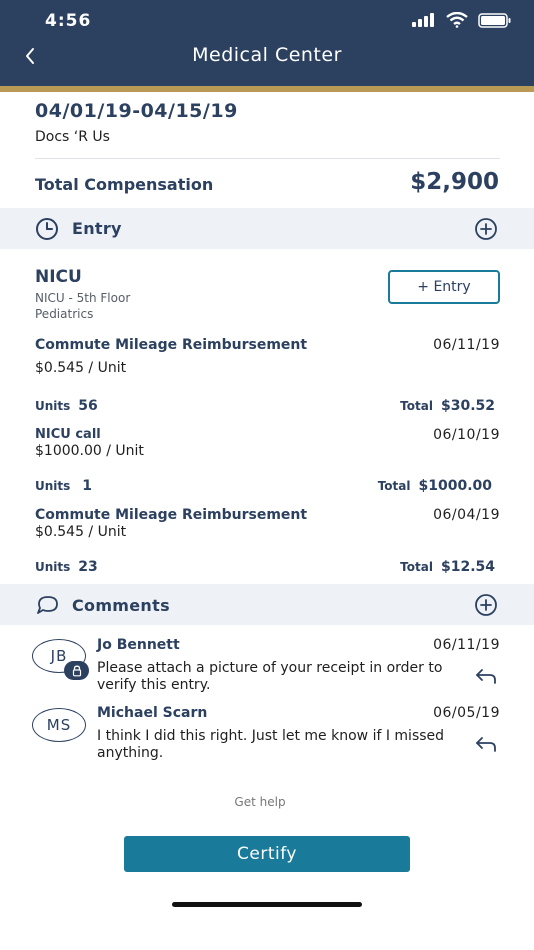 This screenshot has height=950, width=534. Describe the element at coordinates (466, 435) in the screenshot. I see `entry-item-date: 06/10/19` at that location.